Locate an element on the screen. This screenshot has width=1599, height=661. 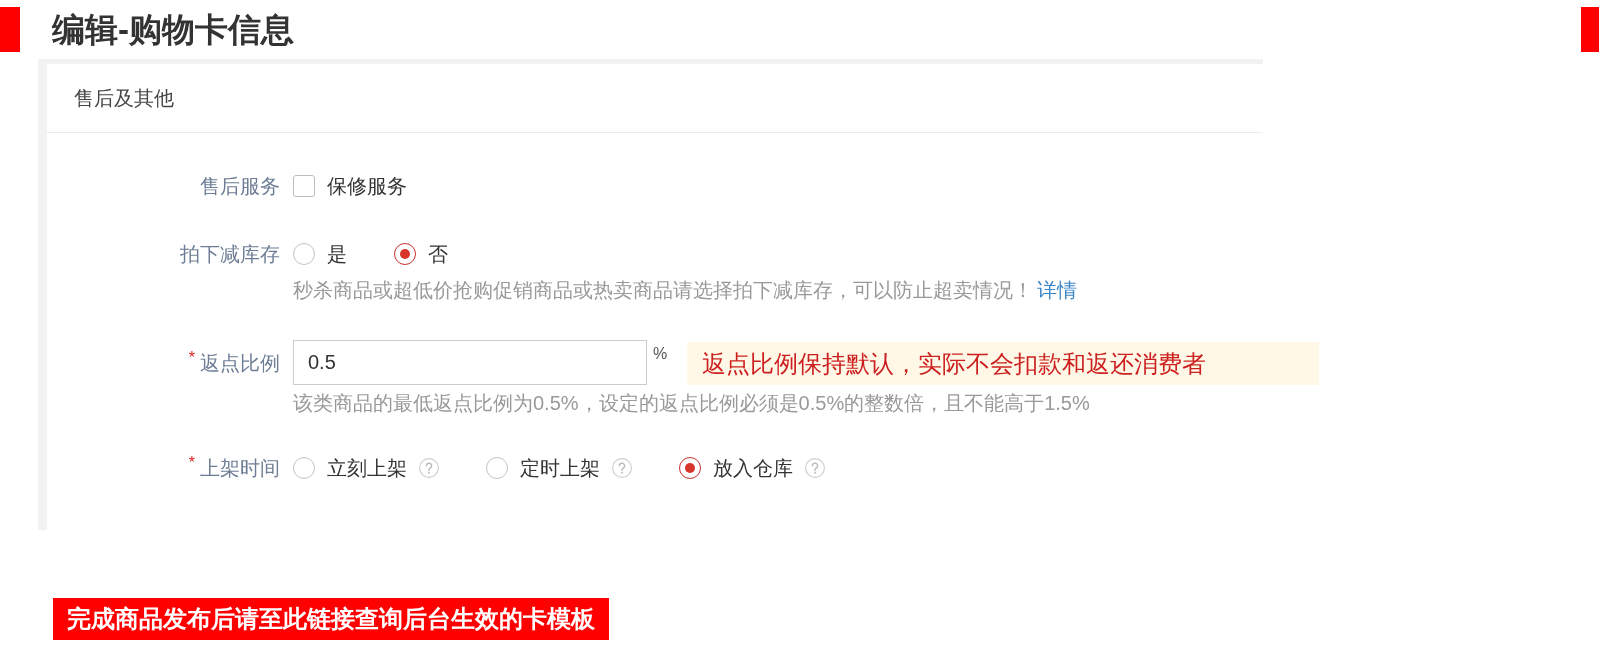
section-title: 售后及其他 is located at coordinates (124, 98).